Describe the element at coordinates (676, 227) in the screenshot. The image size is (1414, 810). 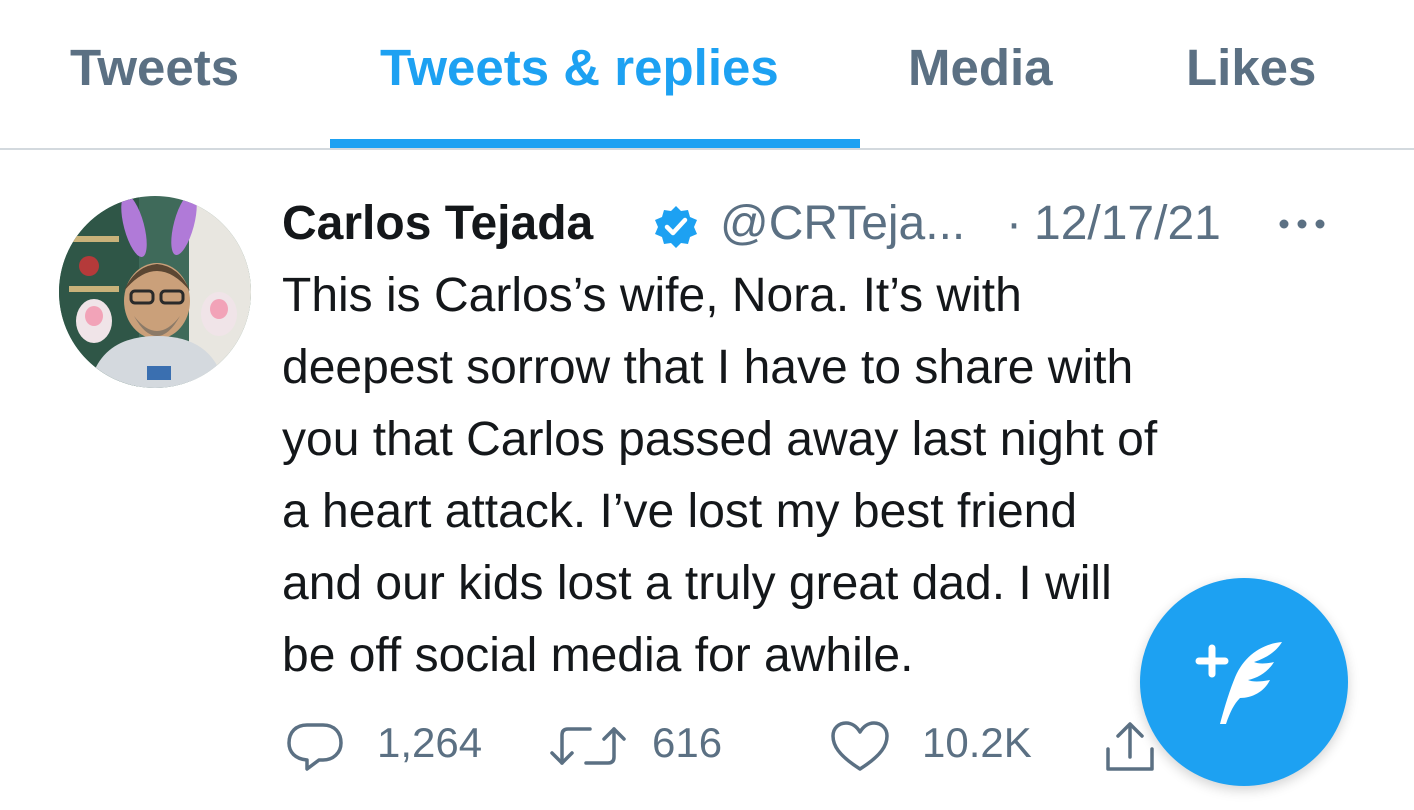
I see `verified-badge-icon` at that location.